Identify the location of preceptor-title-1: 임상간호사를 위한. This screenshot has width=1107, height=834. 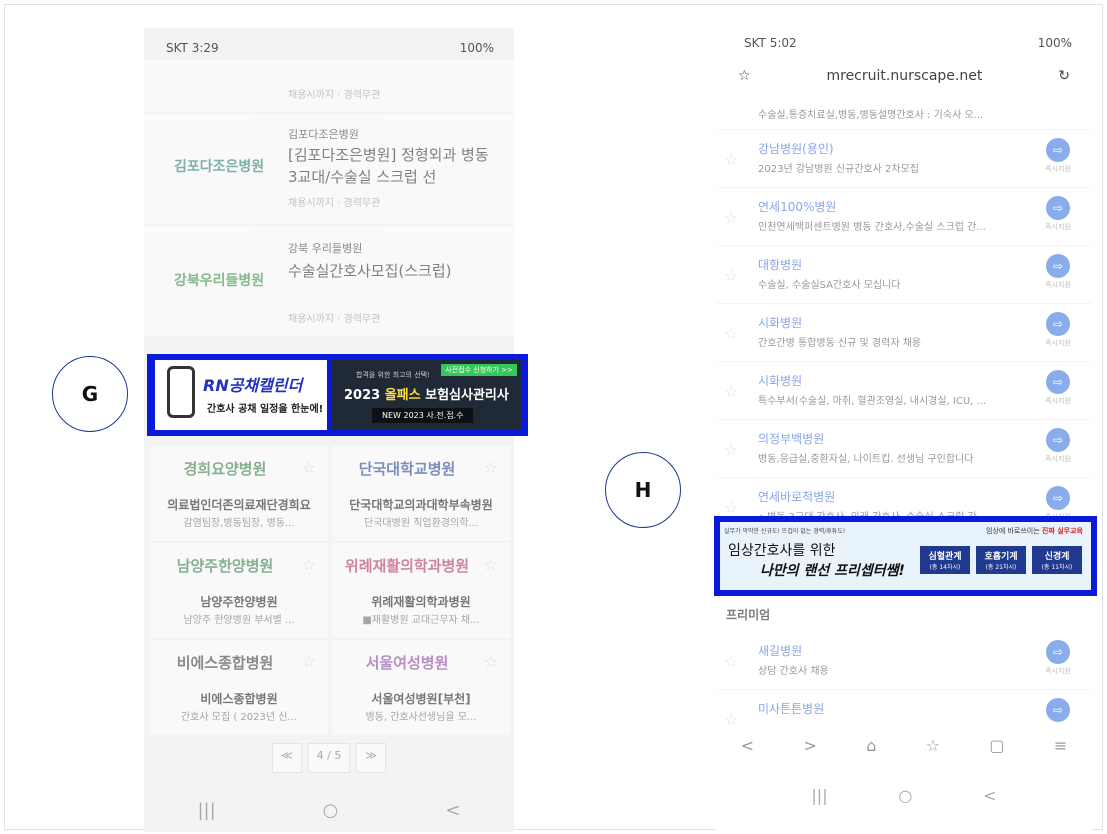
(782, 551).